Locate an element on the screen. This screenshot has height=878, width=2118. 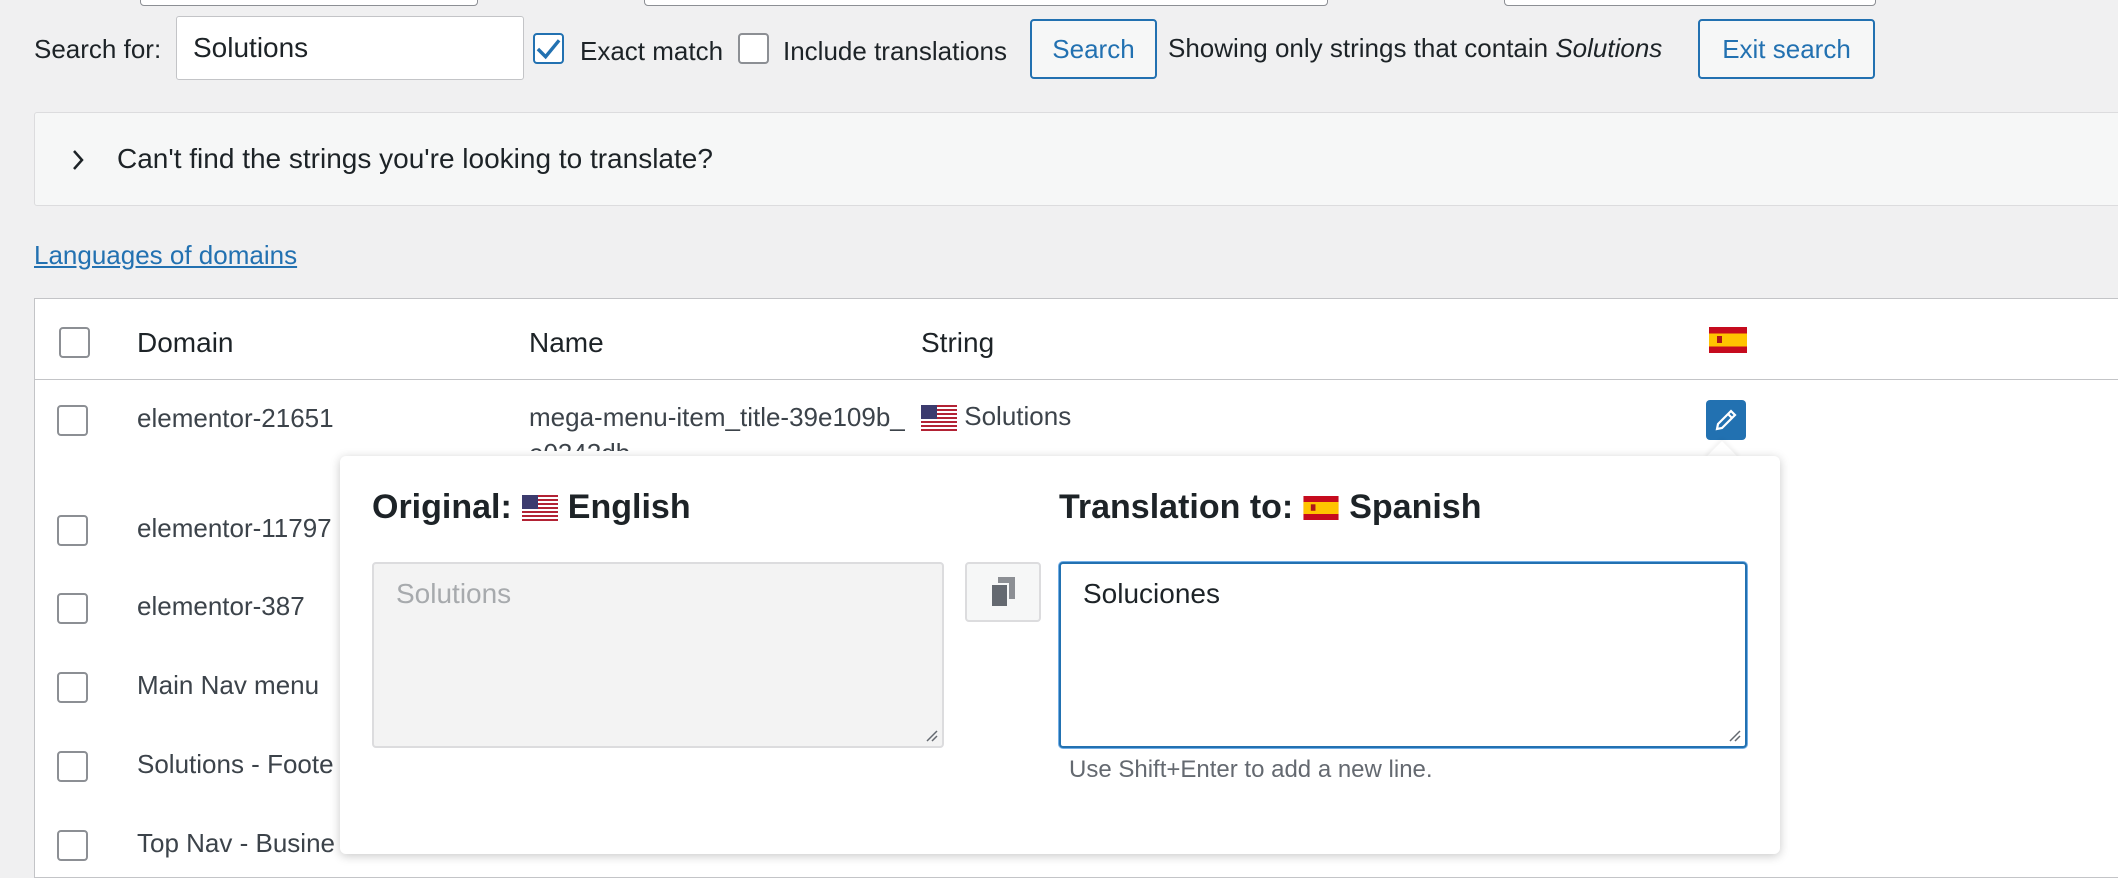
original-language: English is located at coordinates (629, 507).